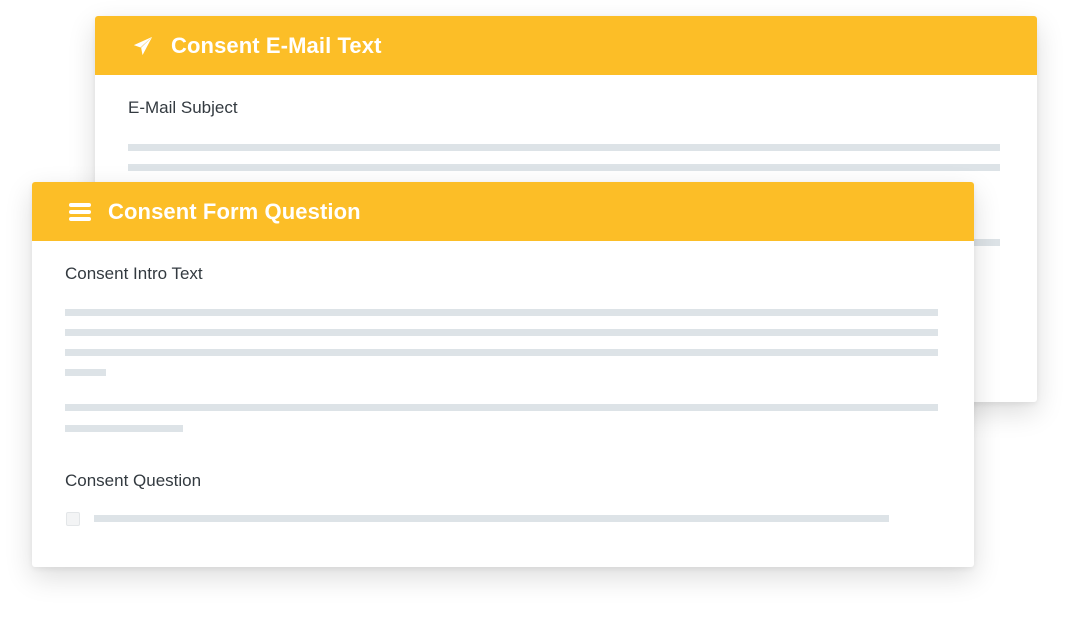  I want to click on menu-lines-icon, so click(80, 212).